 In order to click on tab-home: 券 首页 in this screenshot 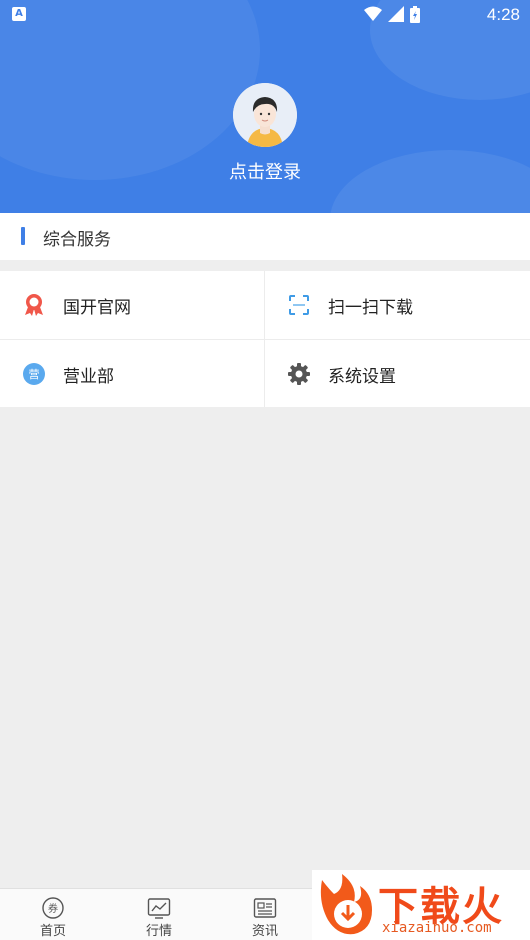, I will do `click(53, 916)`.